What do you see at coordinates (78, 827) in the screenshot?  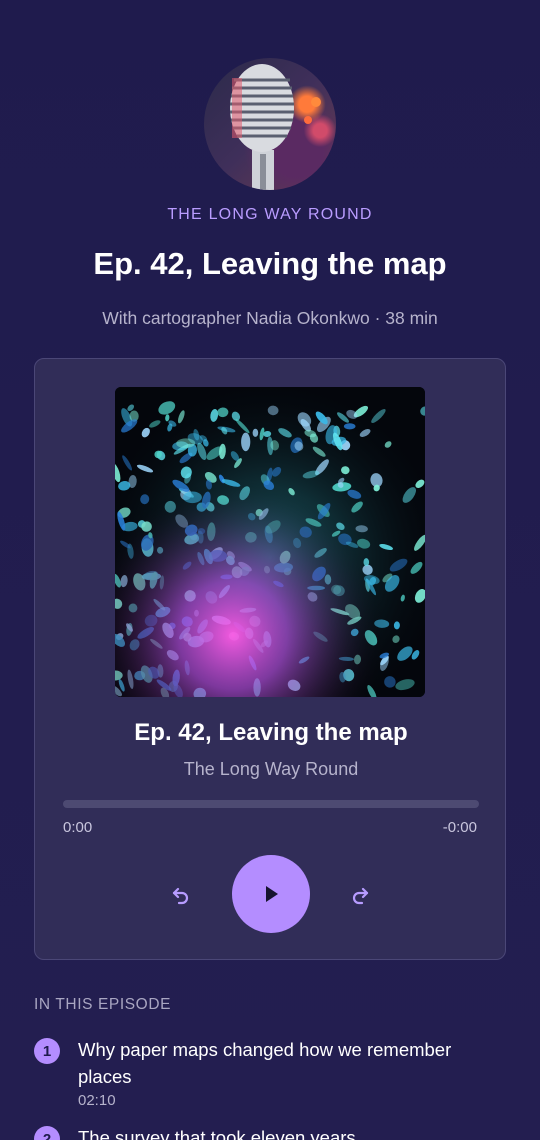 I see `time-elapsed: 0:00` at bounding box center [78, 827].